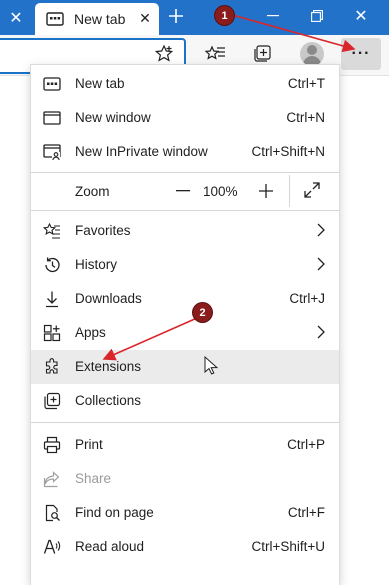 The height and width of the screenshot is (585, 389). Describe the element at coordinates (92, 191) in the screenshot. I see `zoom-label: Zoom` at that location.